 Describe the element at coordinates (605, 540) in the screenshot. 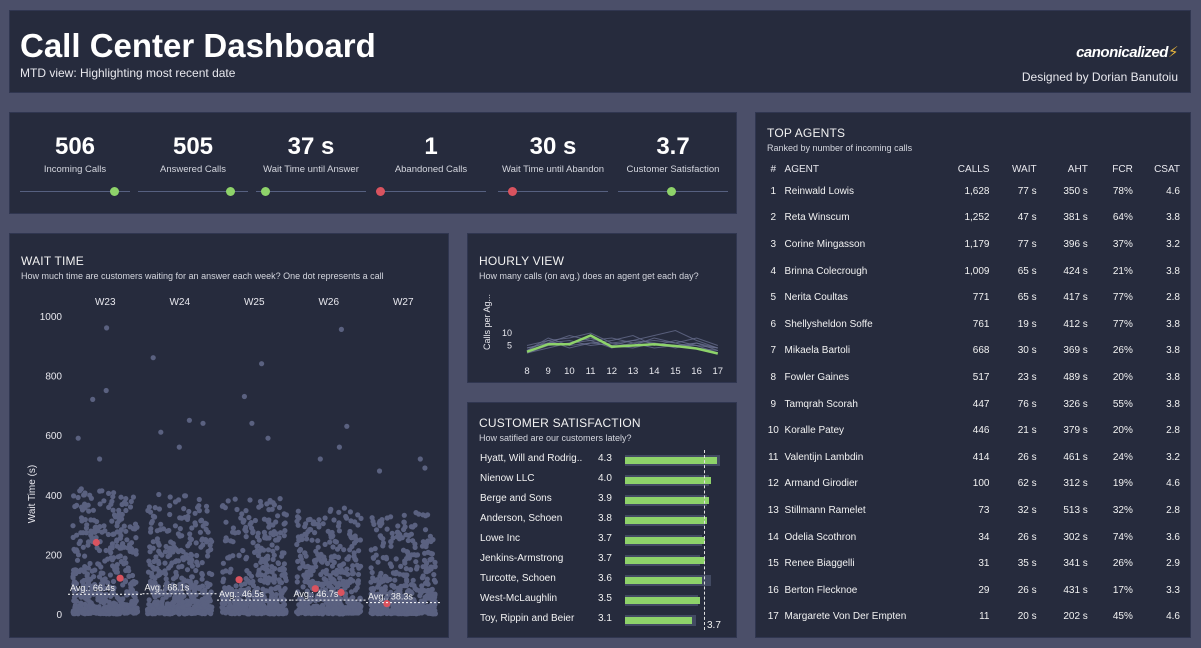

I see `csat-row: Lowe Inc 3.7` at that location.